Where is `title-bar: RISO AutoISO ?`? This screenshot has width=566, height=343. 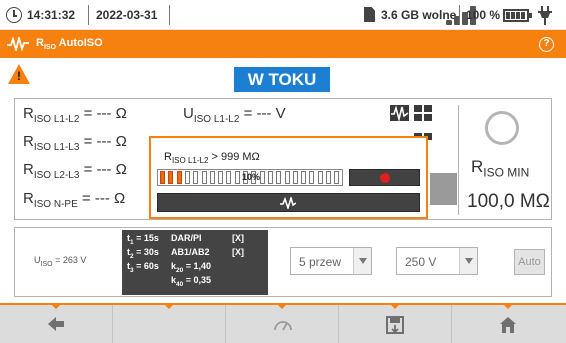 title-bar: RISO AutoISO ? is located at coordinates (283, 44).